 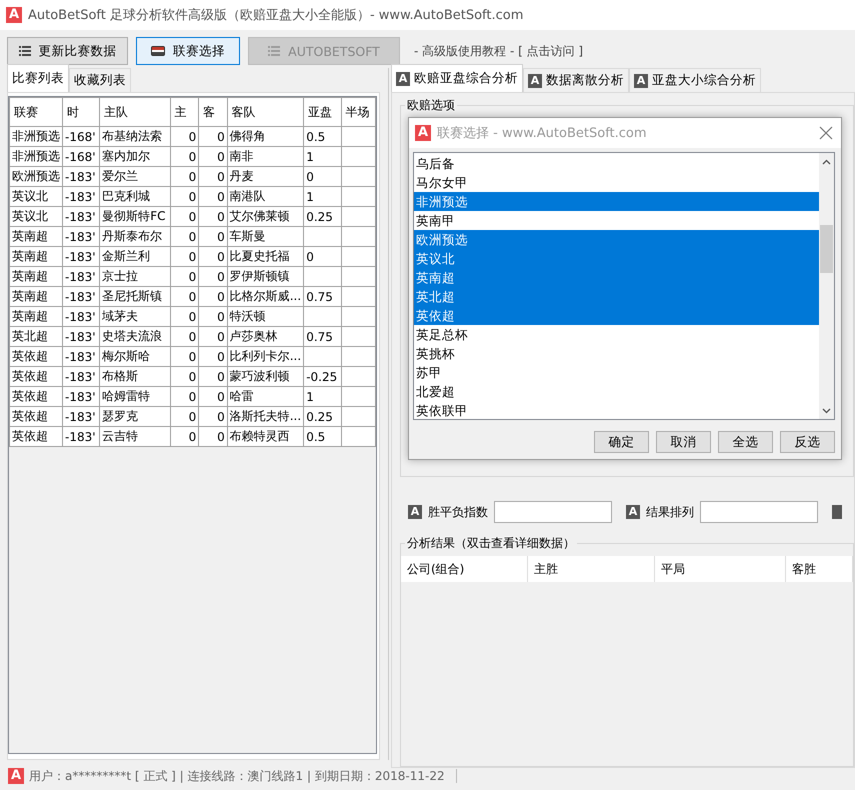 I want to click on table-cell: 史塔夫流浪, so click(x=135, y=336).